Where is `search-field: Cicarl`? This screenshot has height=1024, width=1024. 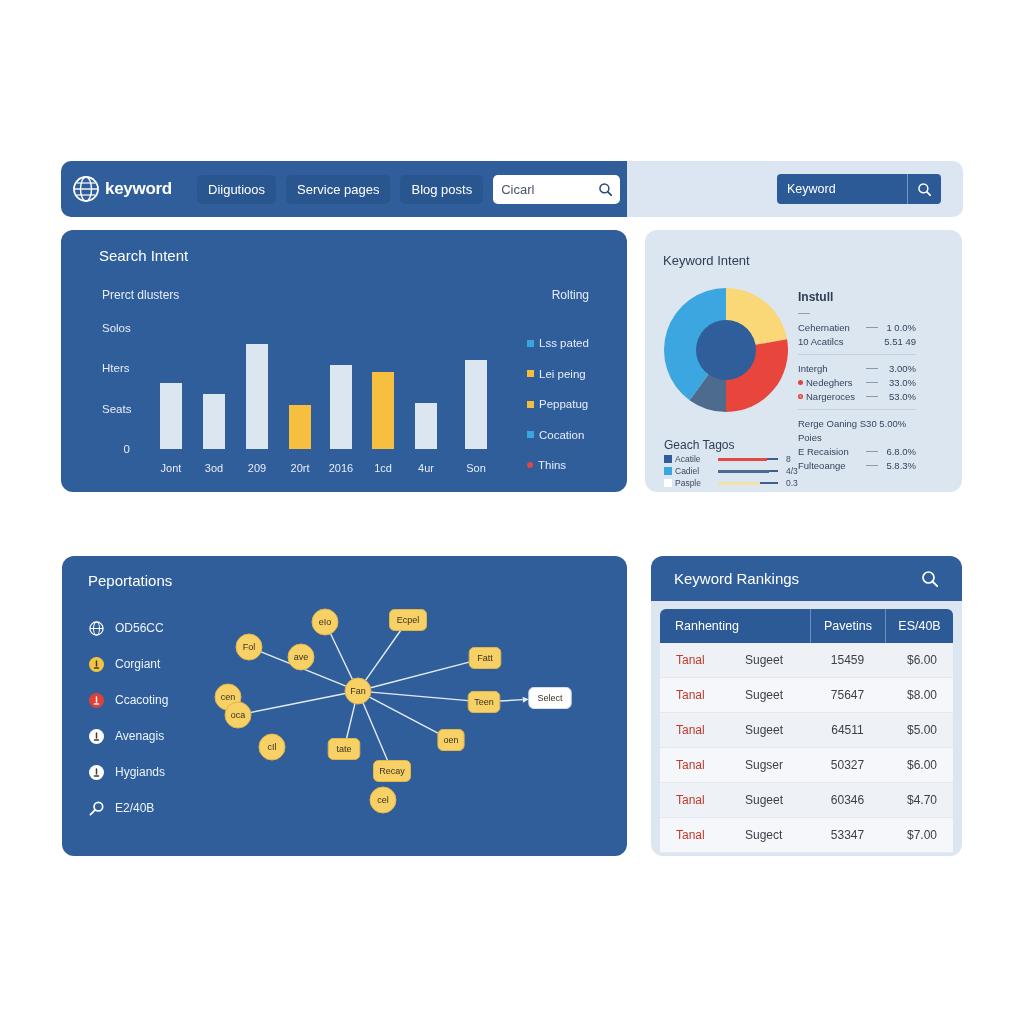
search-field: Cicarl is located at coordinates (557, 189).